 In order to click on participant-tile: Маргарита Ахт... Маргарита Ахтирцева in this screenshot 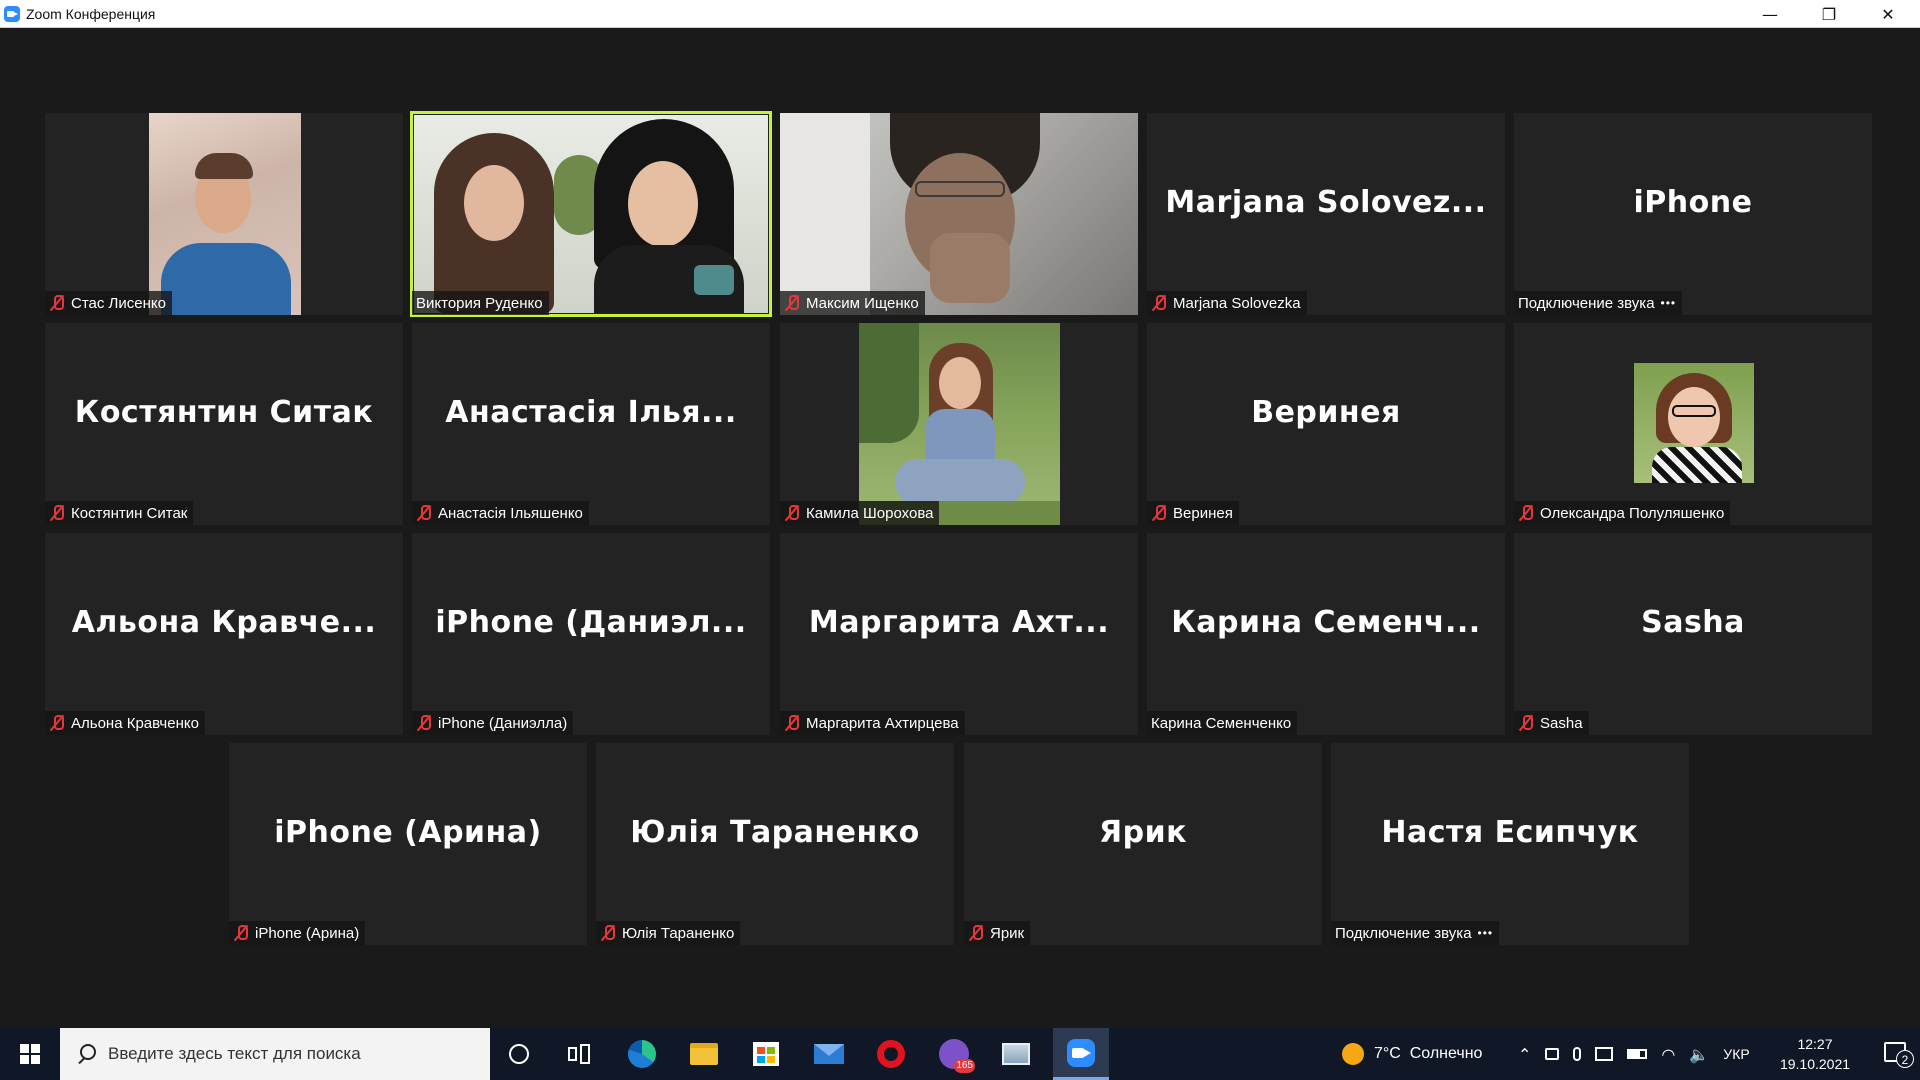, I will do `click(959, 634)`.